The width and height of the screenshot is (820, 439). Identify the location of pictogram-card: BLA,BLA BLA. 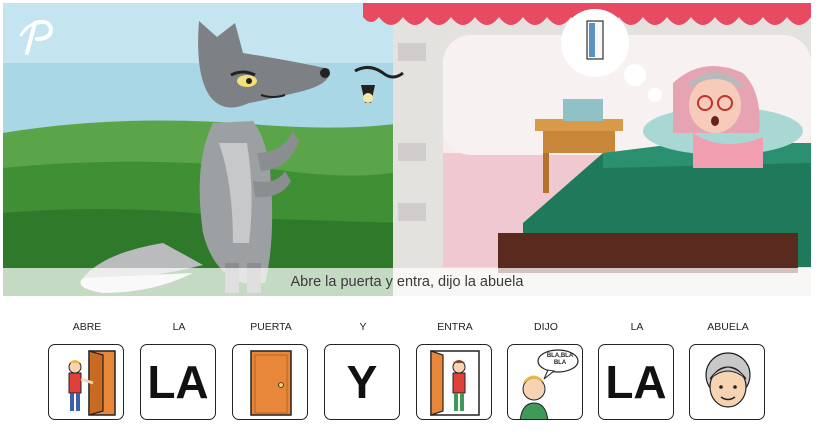
(545, 382).